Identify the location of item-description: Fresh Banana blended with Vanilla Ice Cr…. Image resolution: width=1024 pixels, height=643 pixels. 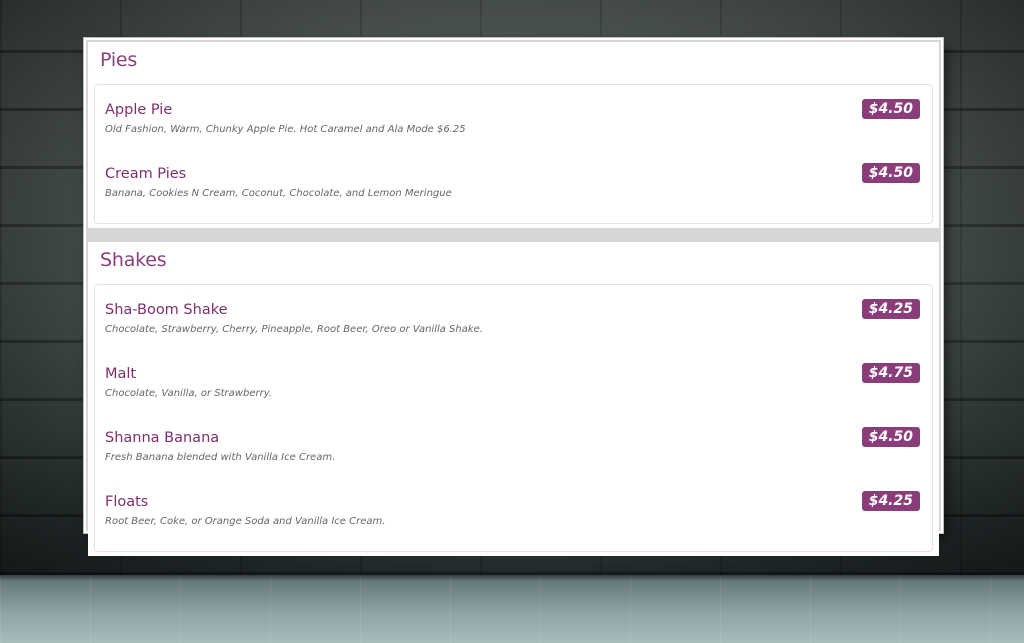
(220, 457).